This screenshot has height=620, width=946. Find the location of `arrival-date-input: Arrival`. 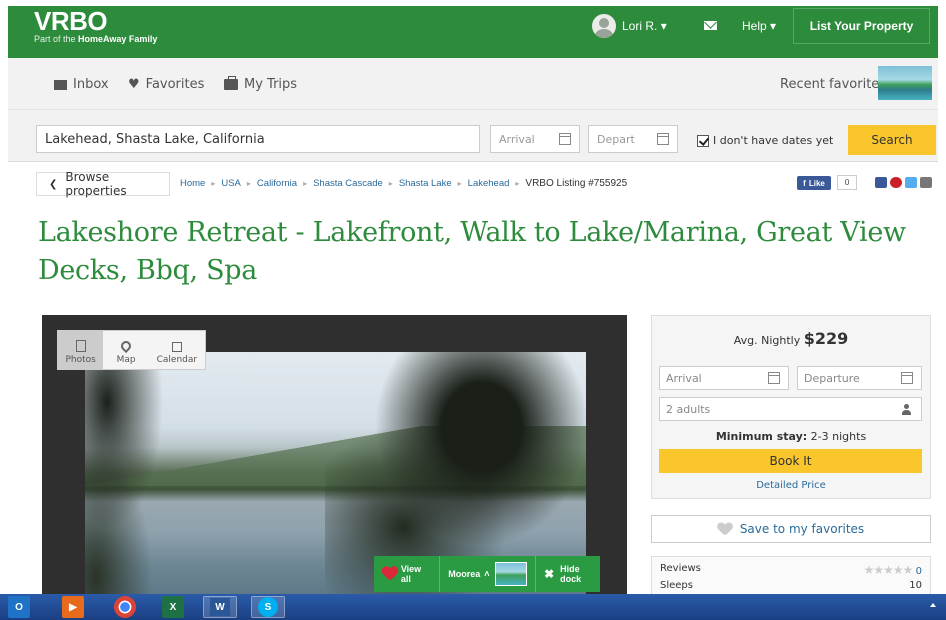

arrival-date-input: Arrival is located at coordinates (535, 139).